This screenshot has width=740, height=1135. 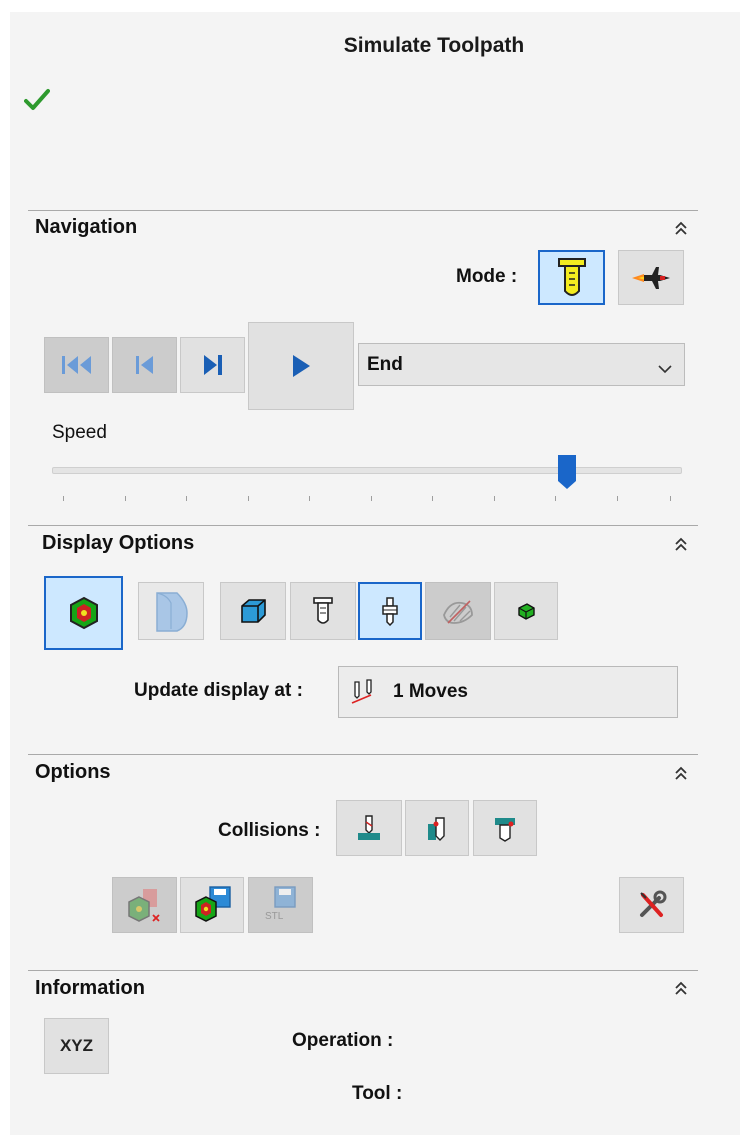 I want to click on operation-label: Operation :, so click(x=343, y=1040).